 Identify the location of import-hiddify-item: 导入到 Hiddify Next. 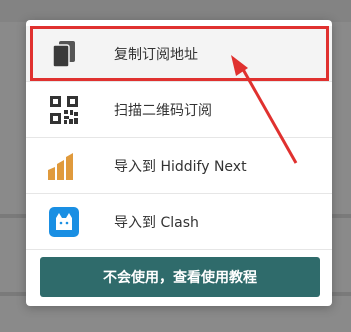
(179, 166).